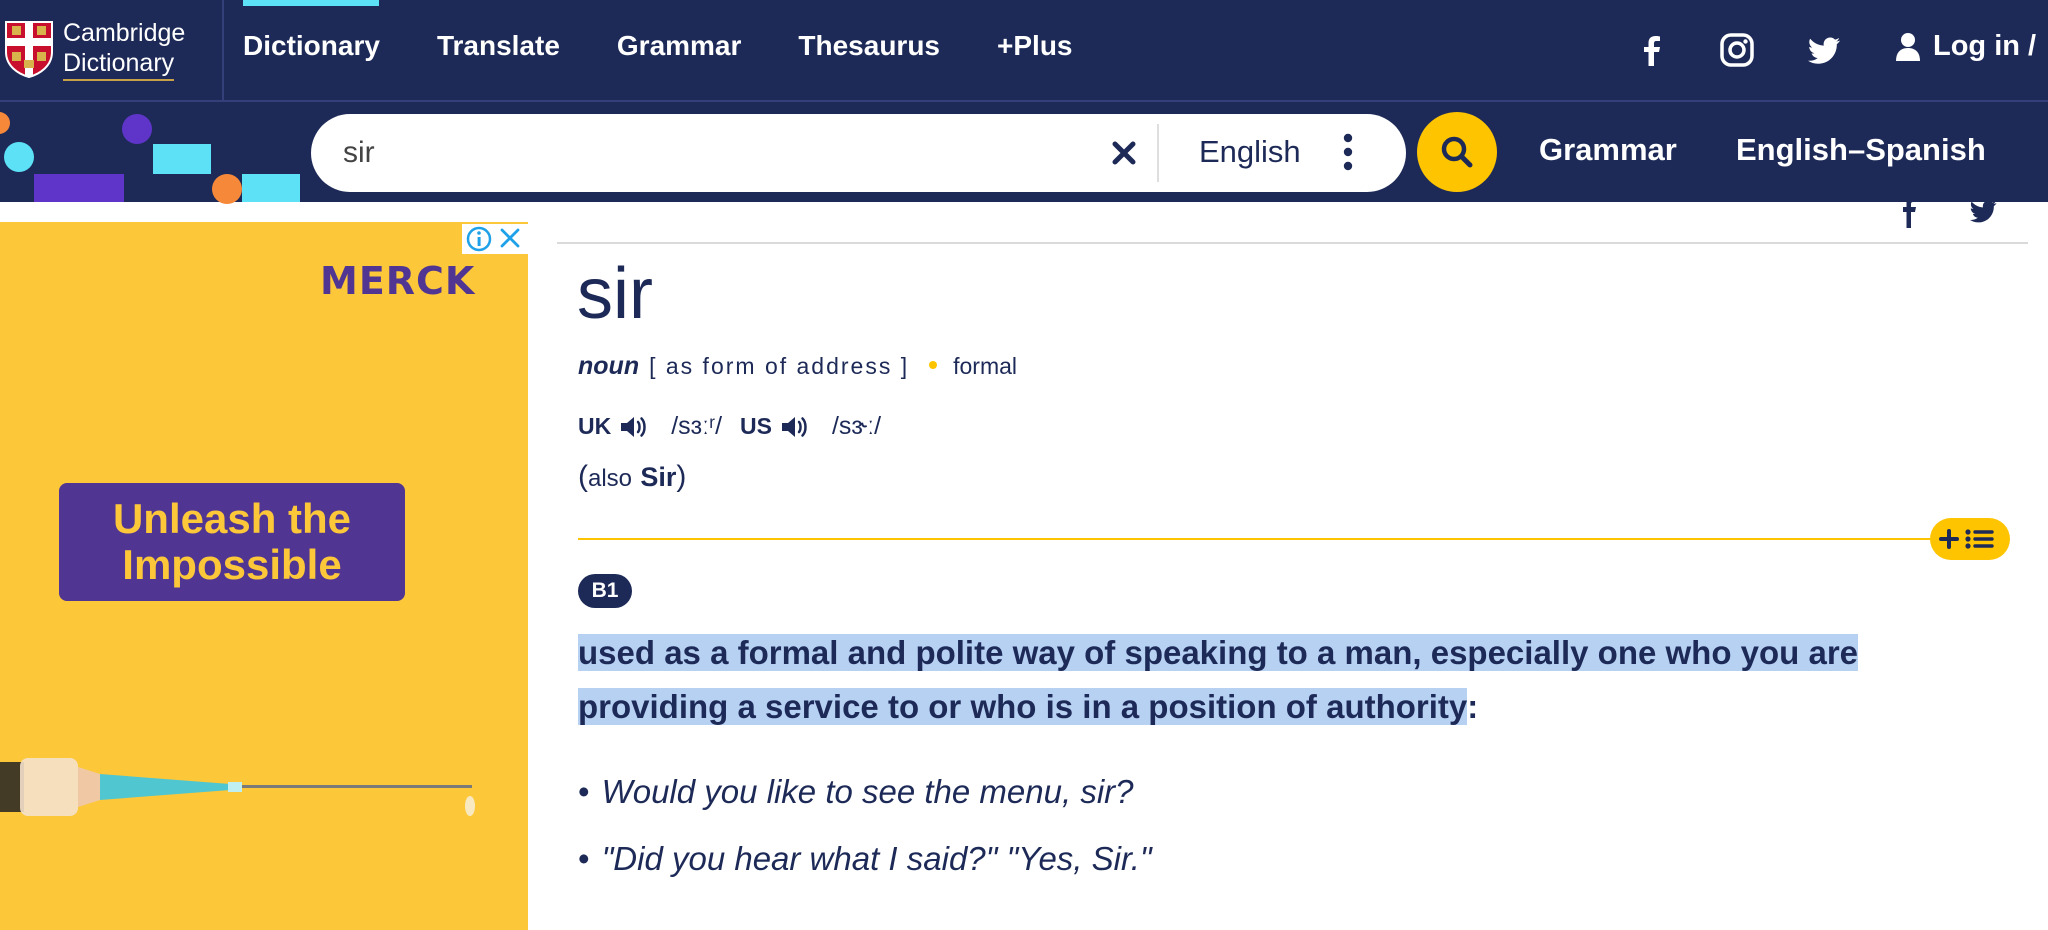  Describe the element at coordinates (681, 476) in the screenshot. I see `also-close-paren: )` at that location.